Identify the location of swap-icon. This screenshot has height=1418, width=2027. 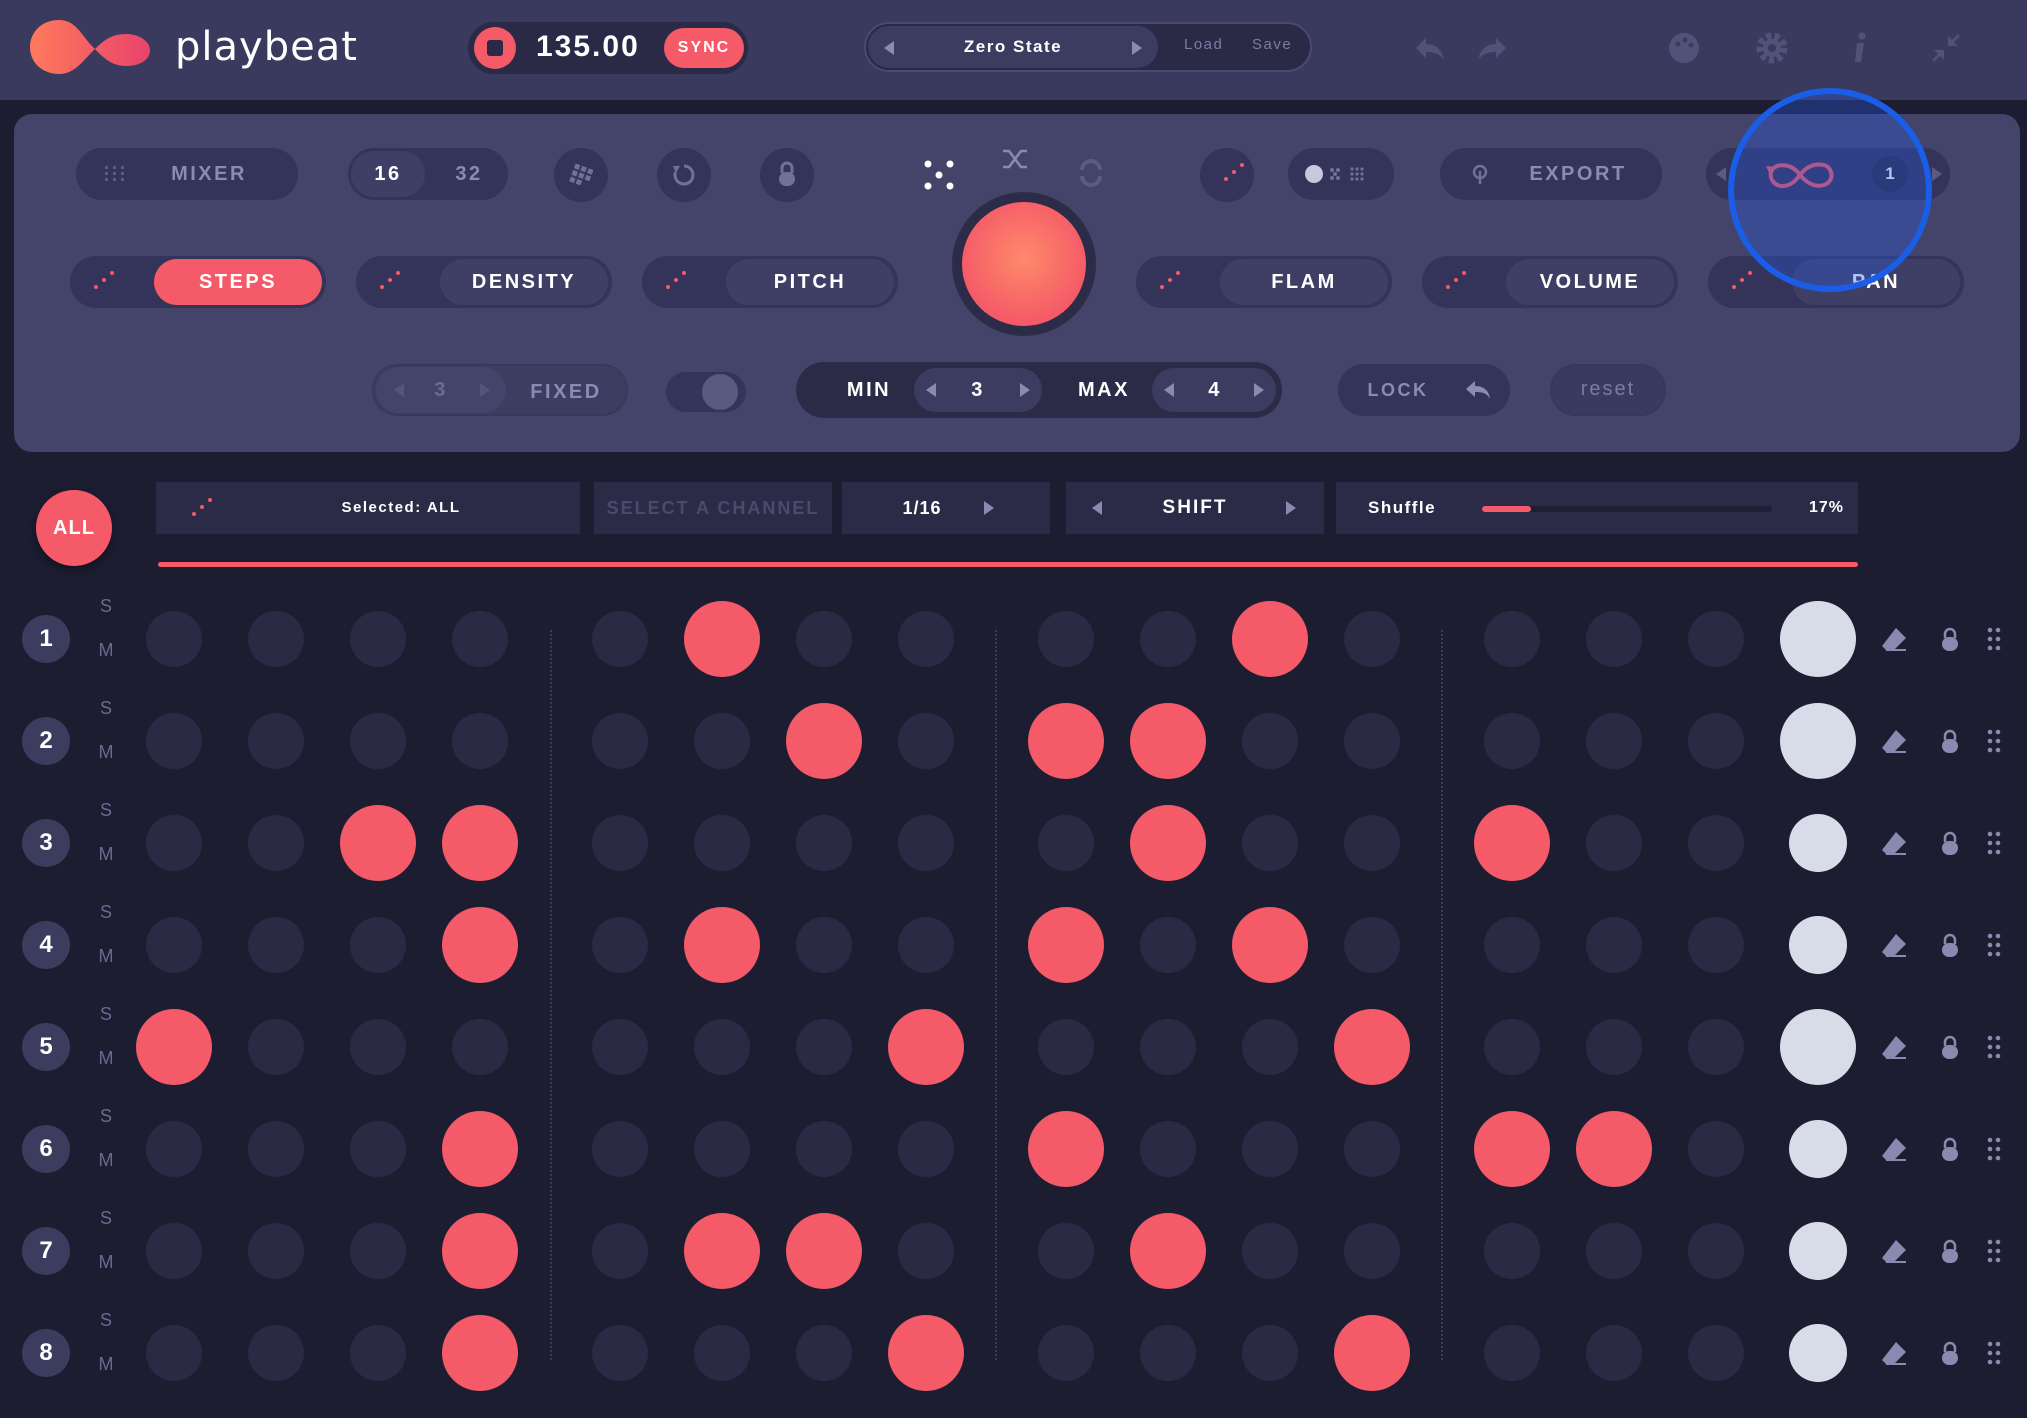
(1091, 173).